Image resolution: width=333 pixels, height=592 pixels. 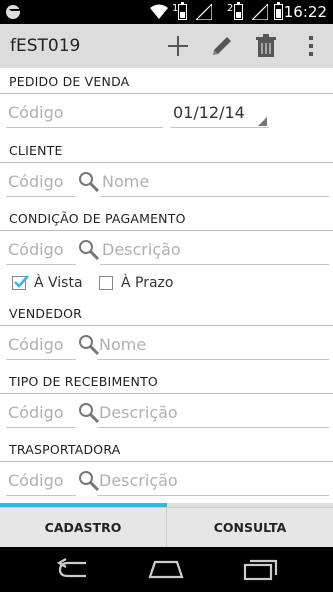 I want to click on vendedor-nome-field: Nome, so click(x=213, y=346).